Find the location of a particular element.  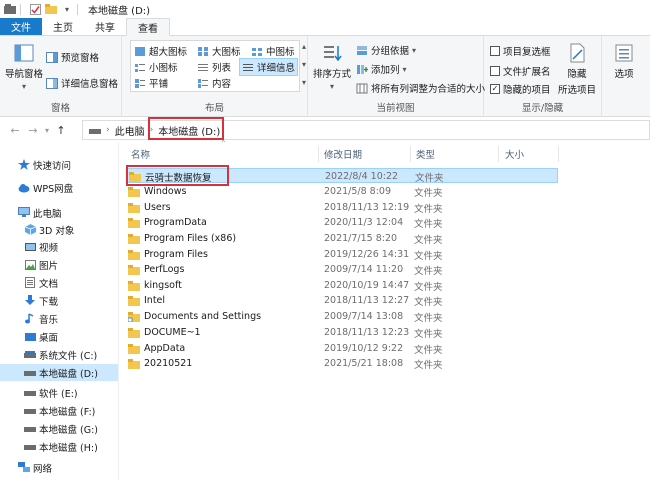

nav-item-quick-access: 快速访问 is located at coordinates (59, 164).